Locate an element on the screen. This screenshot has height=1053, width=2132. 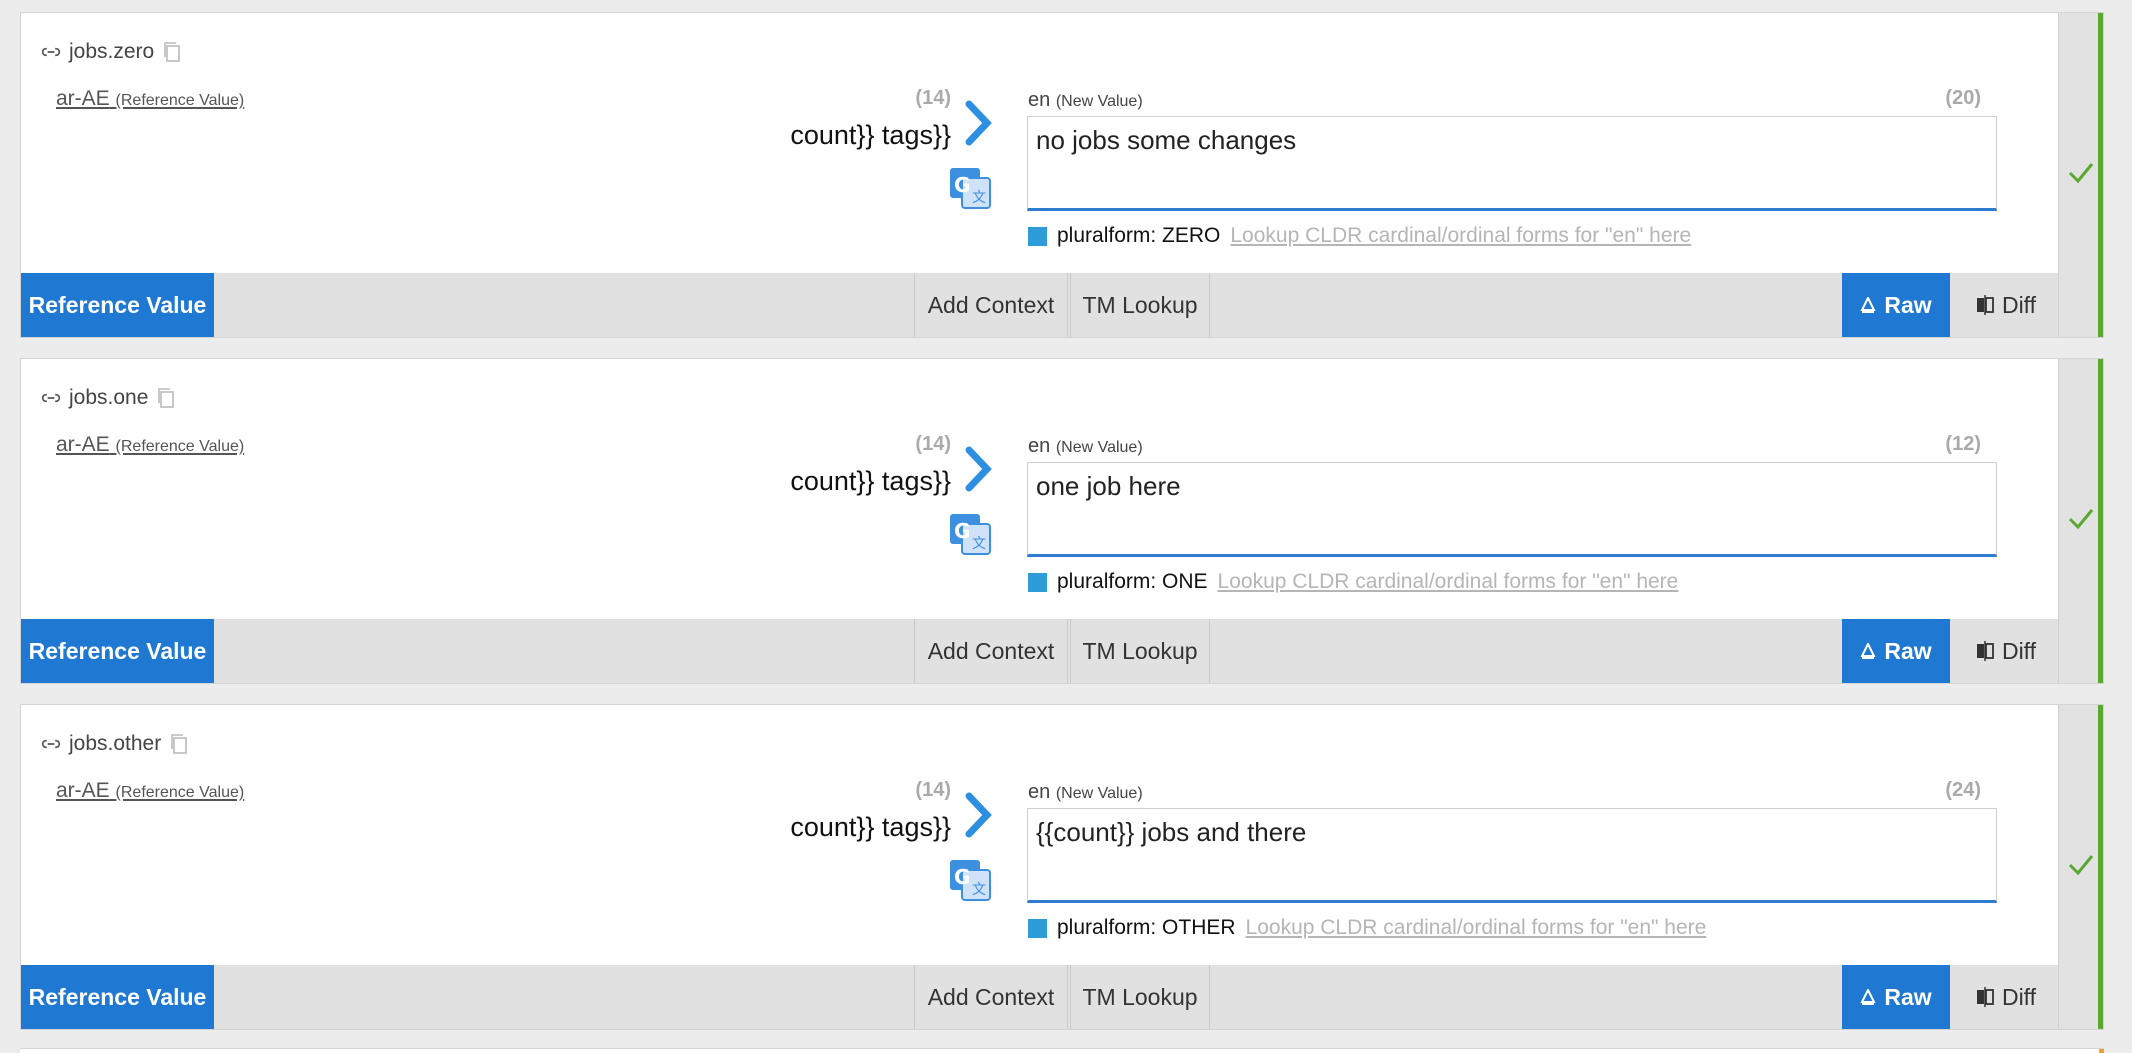
entry-key: jobs.other is located at coordinates (115, 743).